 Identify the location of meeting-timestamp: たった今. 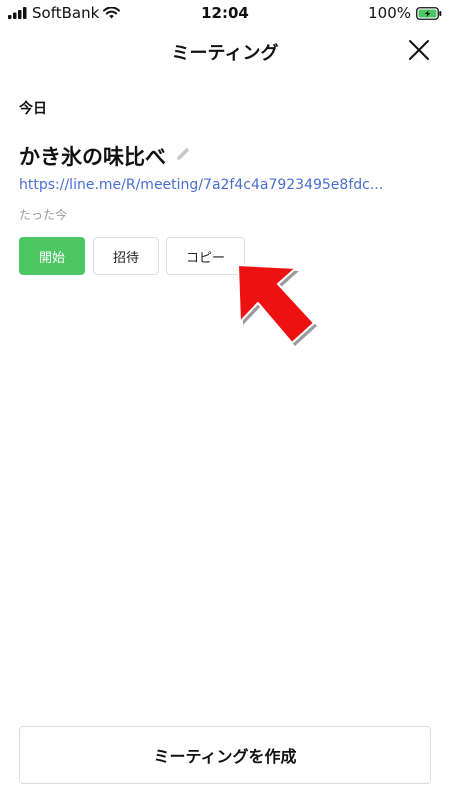
(43, 215).